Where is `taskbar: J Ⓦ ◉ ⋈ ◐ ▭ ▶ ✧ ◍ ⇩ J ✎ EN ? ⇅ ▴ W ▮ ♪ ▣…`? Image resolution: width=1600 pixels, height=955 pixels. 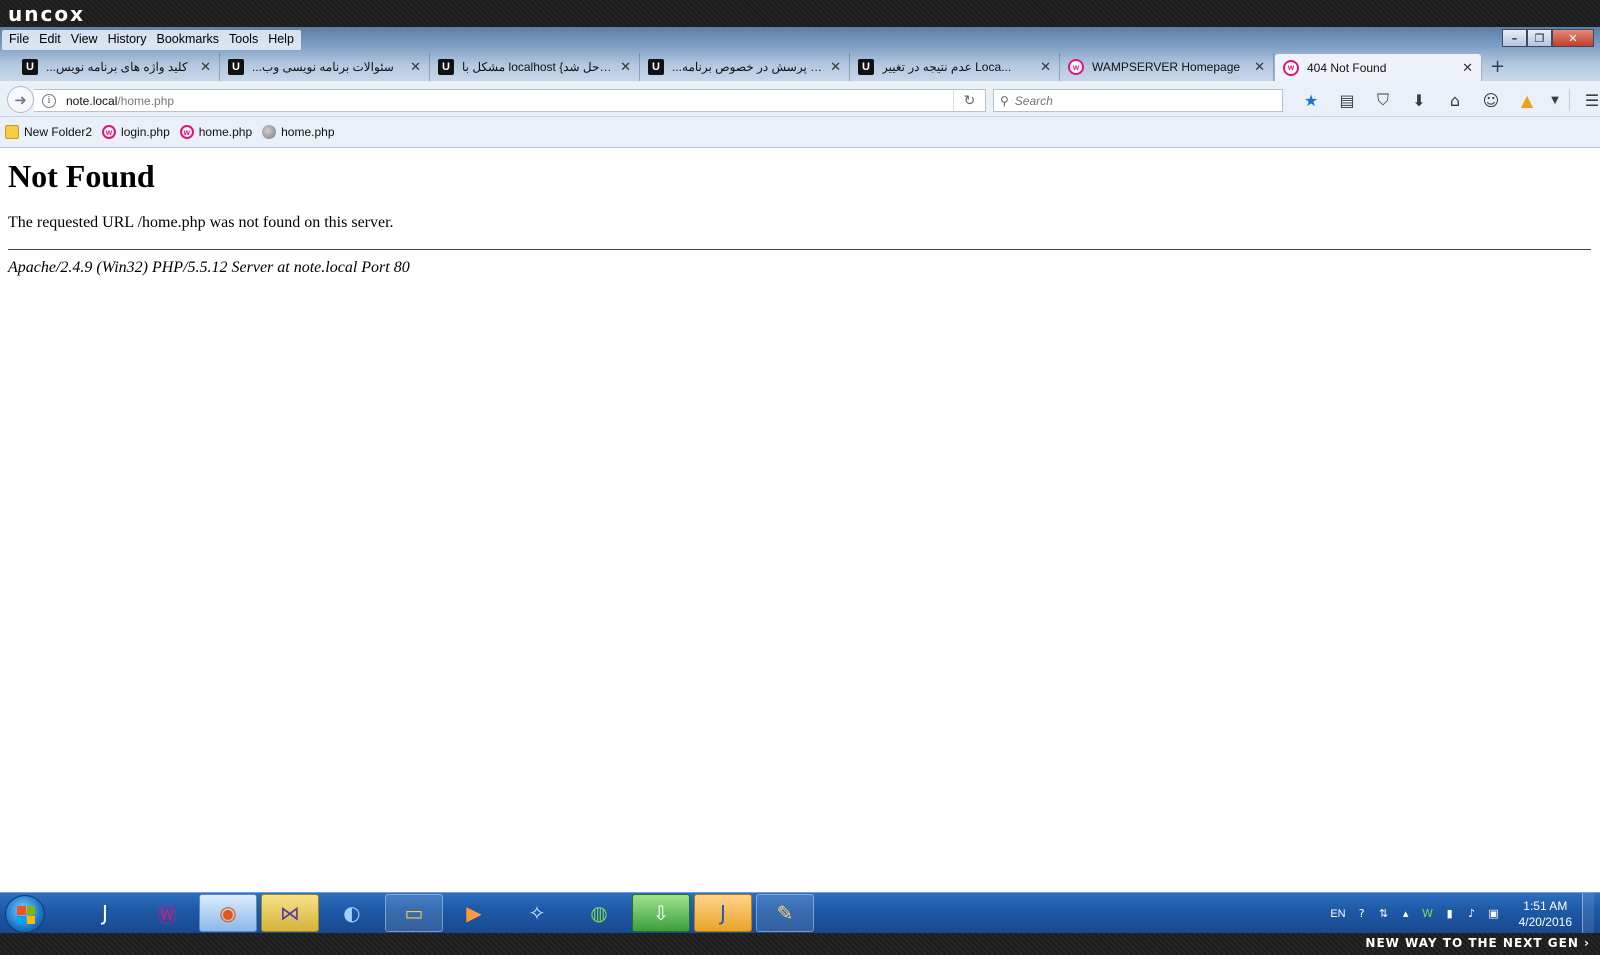
taskbar: J Ⓦ ◉ ⋈ ◐ ▭ ▶ ✧ ◍ ⇩ J ✎ EN ? ⇅ ▴ W ▮ ♪ ▣… is located at coordinates (800, 913).